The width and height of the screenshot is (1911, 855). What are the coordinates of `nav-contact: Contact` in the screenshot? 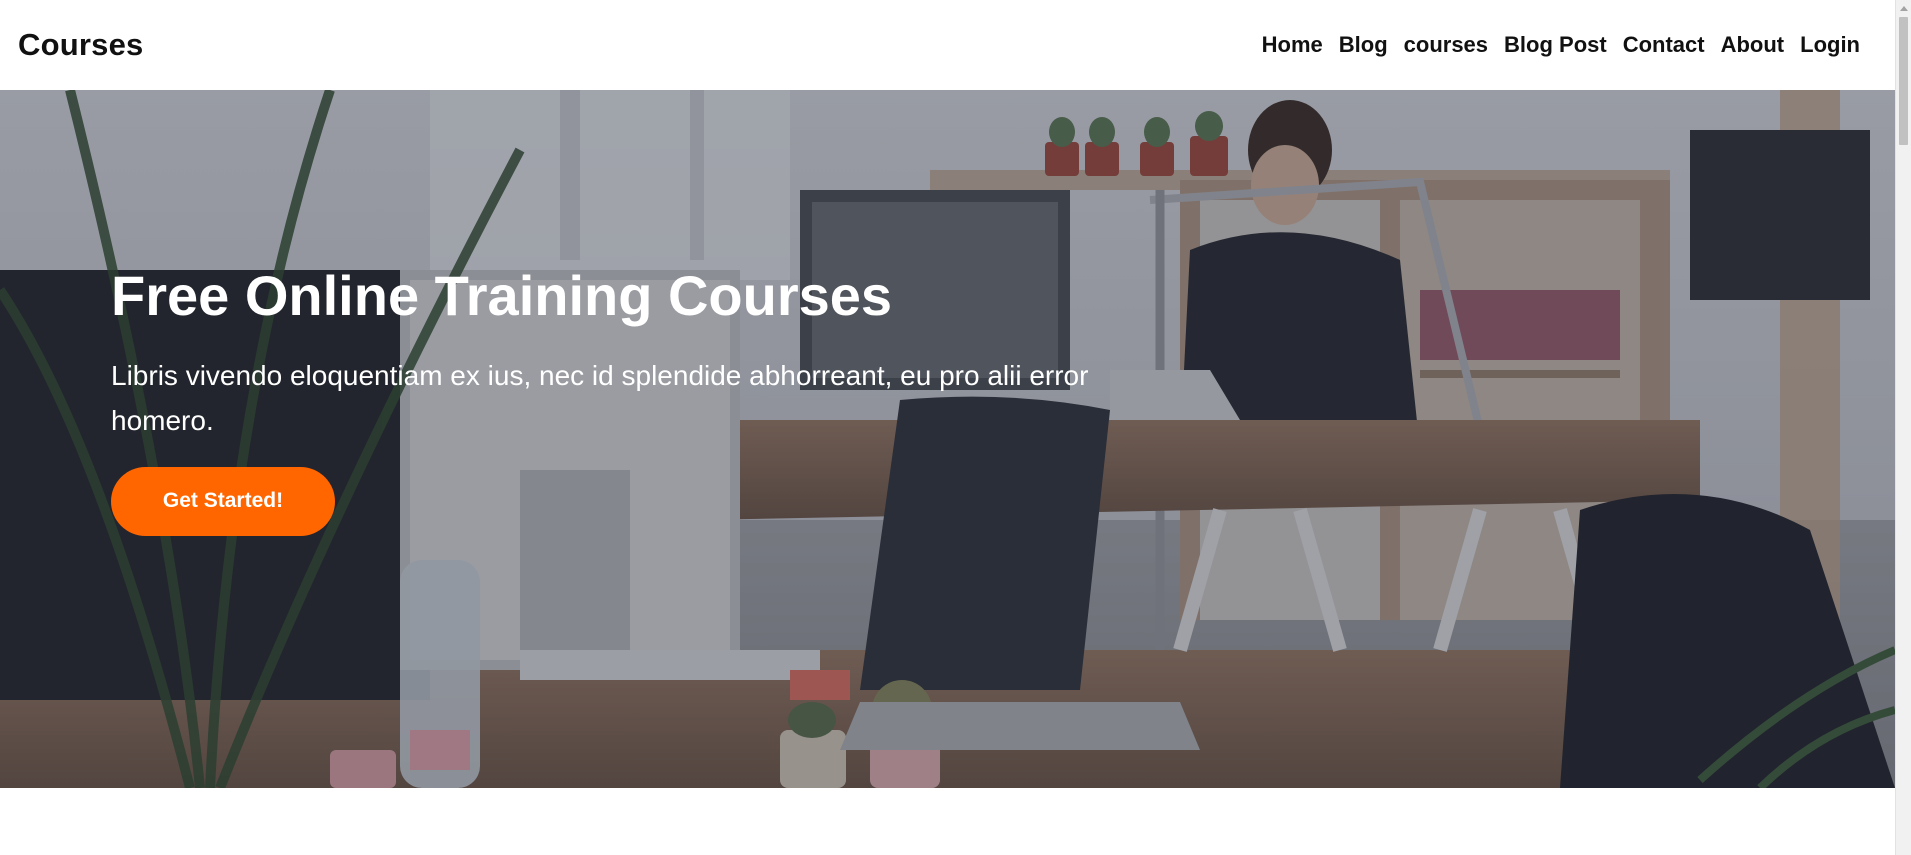 It's located at (1664, 45).